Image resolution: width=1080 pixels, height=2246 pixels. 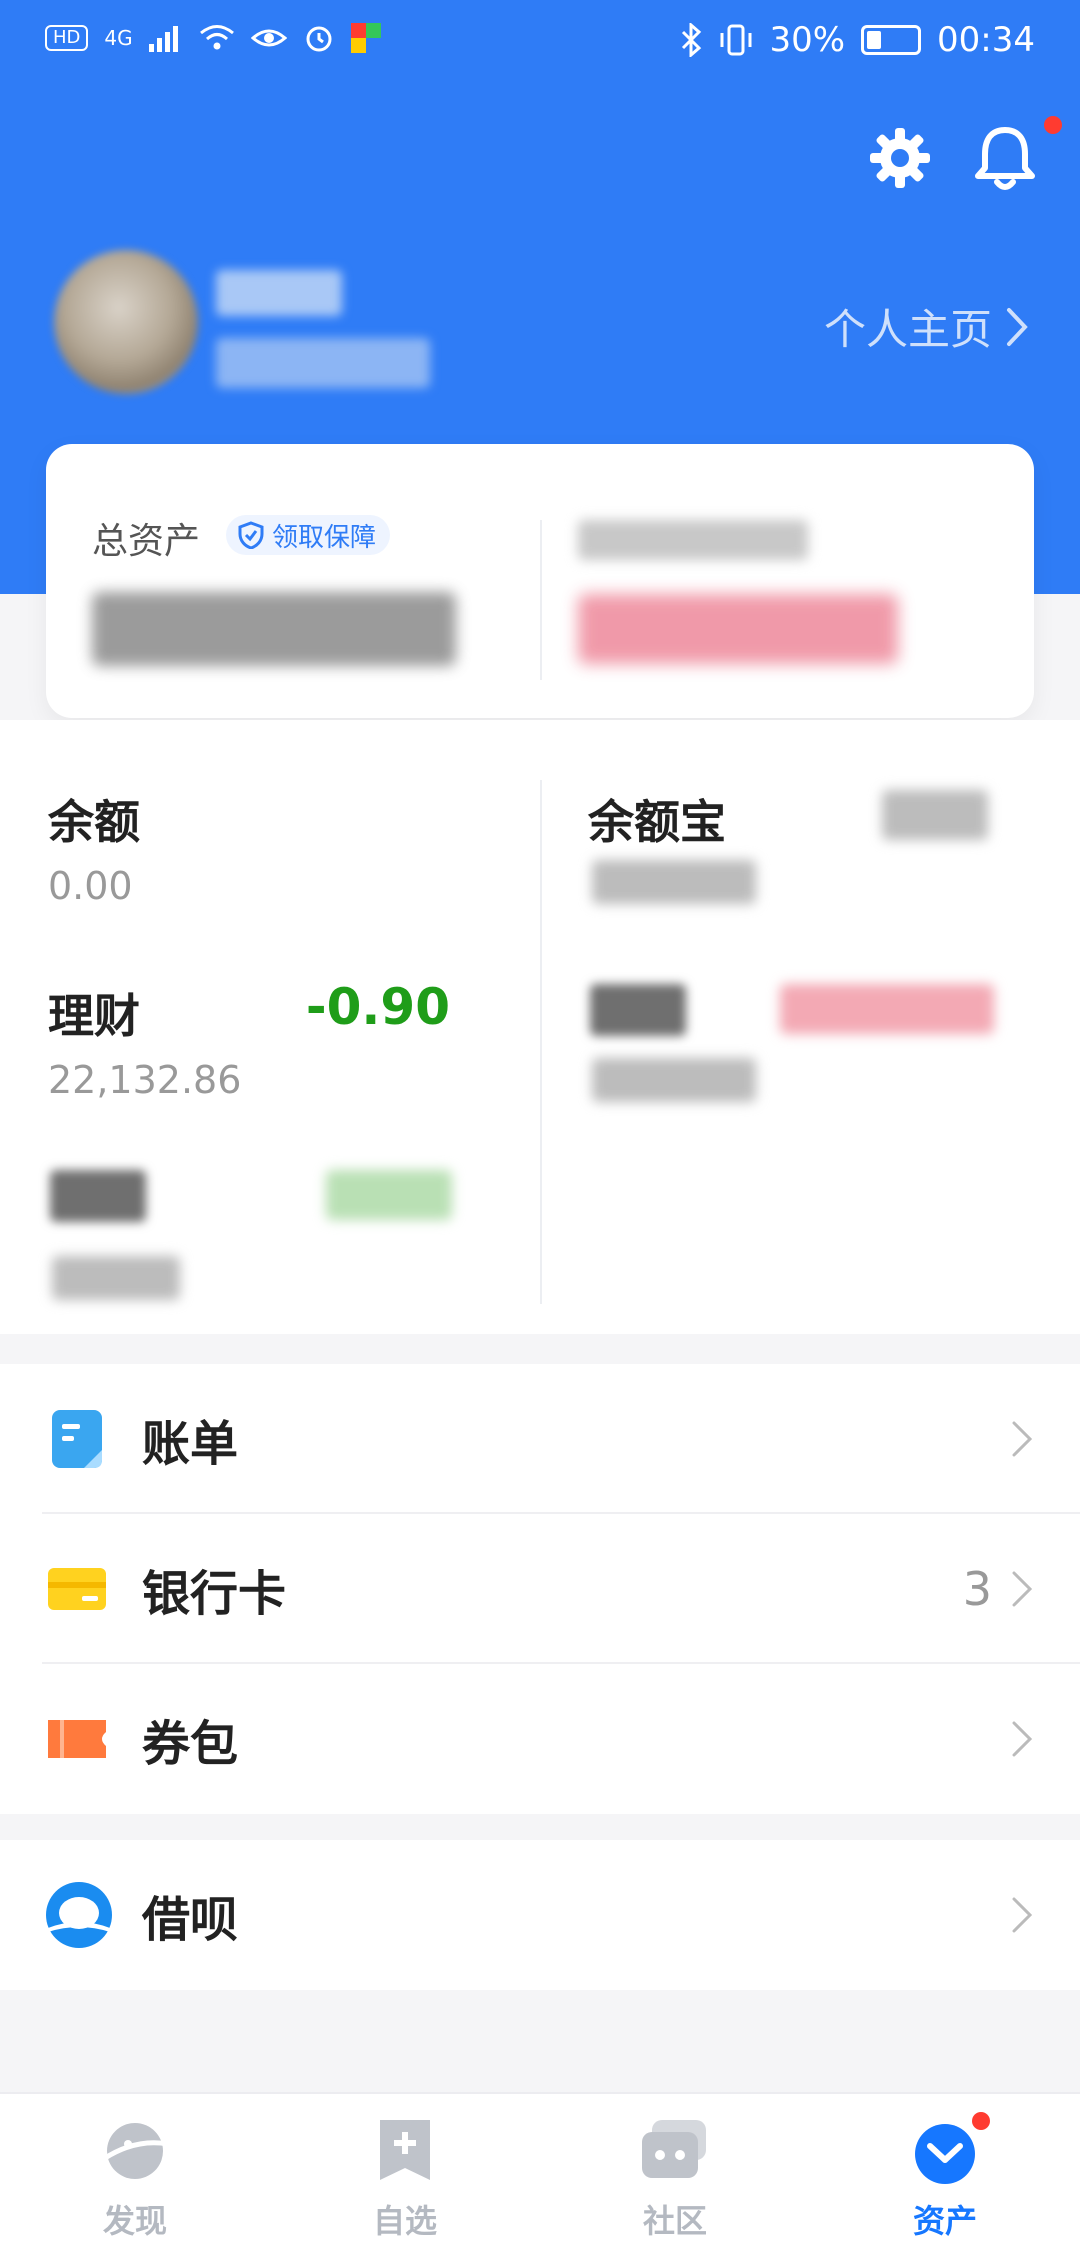 I want to click on fund-value-redacted, so click(x=674, y=1080).